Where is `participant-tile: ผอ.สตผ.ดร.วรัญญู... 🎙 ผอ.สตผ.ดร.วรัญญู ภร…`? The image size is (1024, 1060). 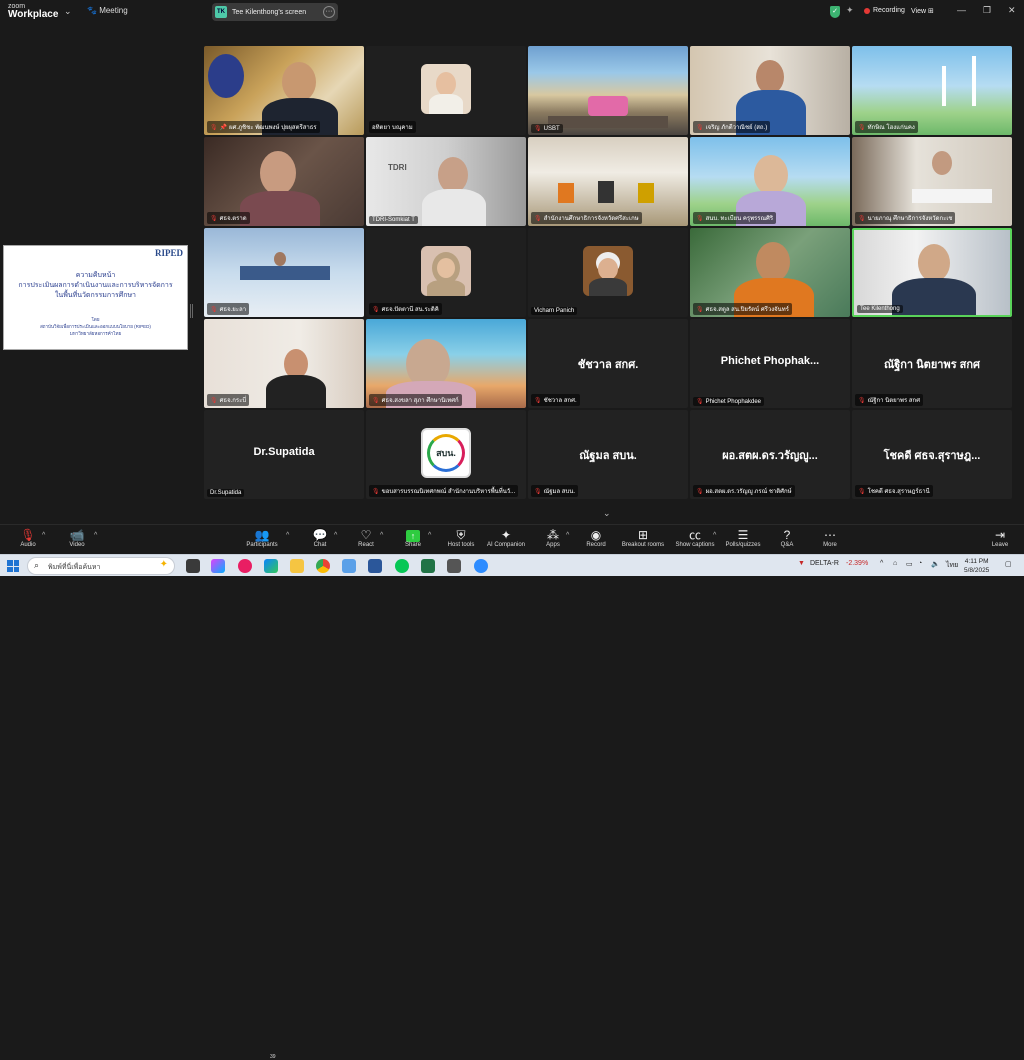 participant-tile: ผอ.สตผ.ดร.วรัญญู... 🎙 ผอ.สตผ.ดร.วรัญญู ภร… is located at coordinates (770, 454).